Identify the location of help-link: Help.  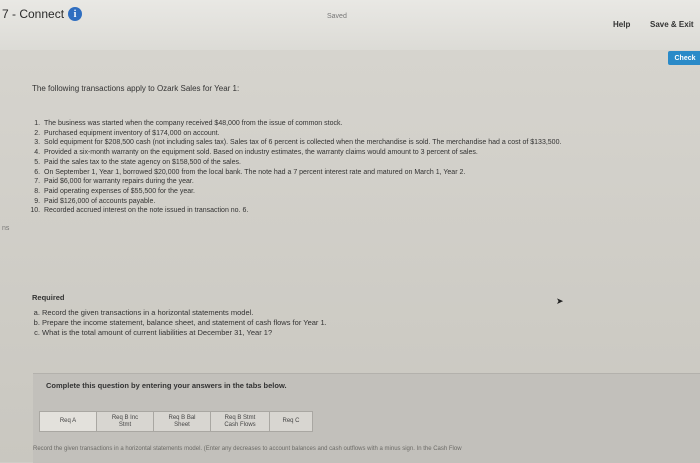
(621, 24).